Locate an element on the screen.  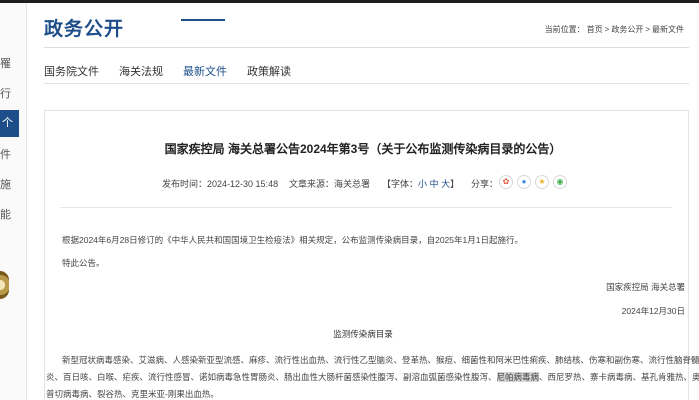
side-nav-item-active: 个 is located at coordinates (9, 123).